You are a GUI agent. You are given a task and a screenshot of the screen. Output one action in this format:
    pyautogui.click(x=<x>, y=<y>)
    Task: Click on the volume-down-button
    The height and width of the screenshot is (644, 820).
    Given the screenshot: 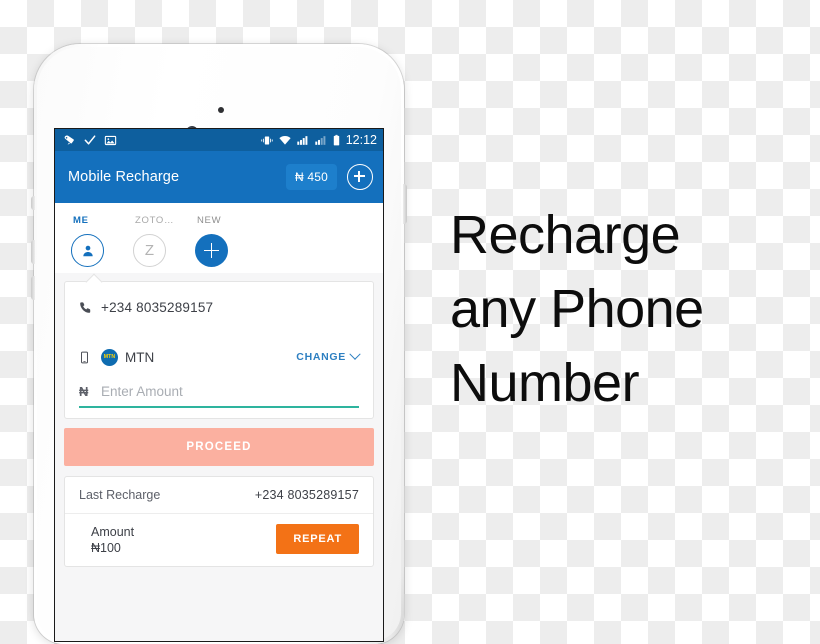 What is the action you would take?
    pyautogui.click(x=33, y=288)
    